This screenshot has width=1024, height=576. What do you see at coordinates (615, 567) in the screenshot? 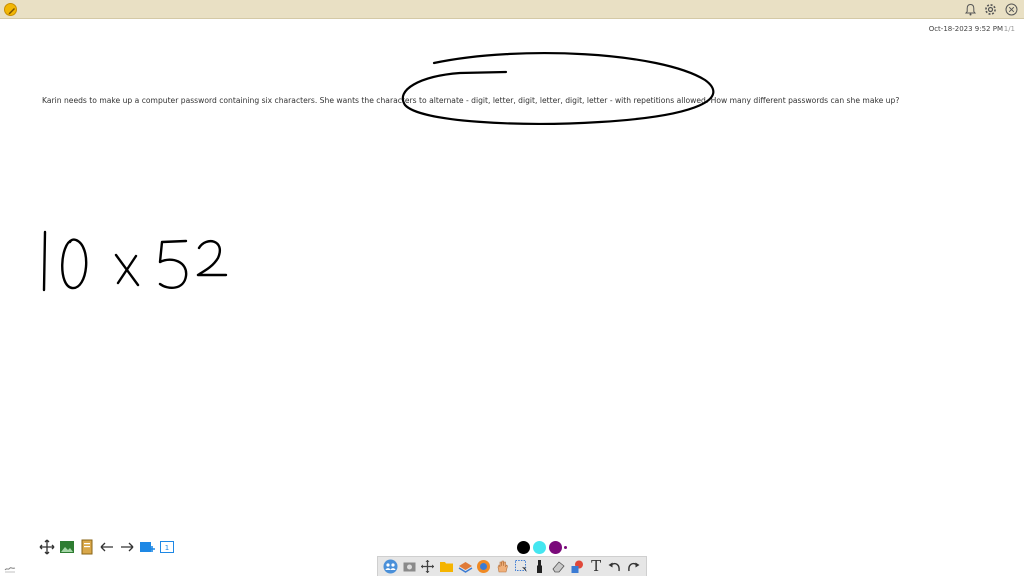
I see `undo-icon` at bounding box center [615, 567].